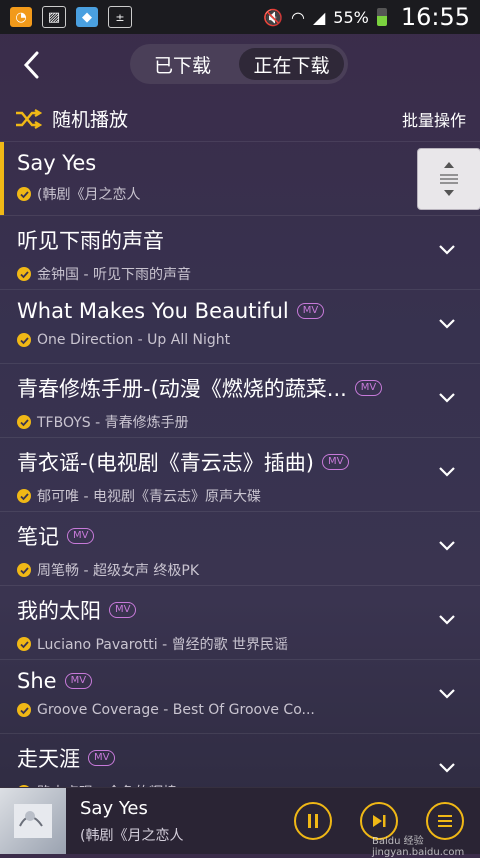 The height and width of the screenshot is (858, 480). I want to click on song-title: 听见下雨的声音, so click(90, 241).